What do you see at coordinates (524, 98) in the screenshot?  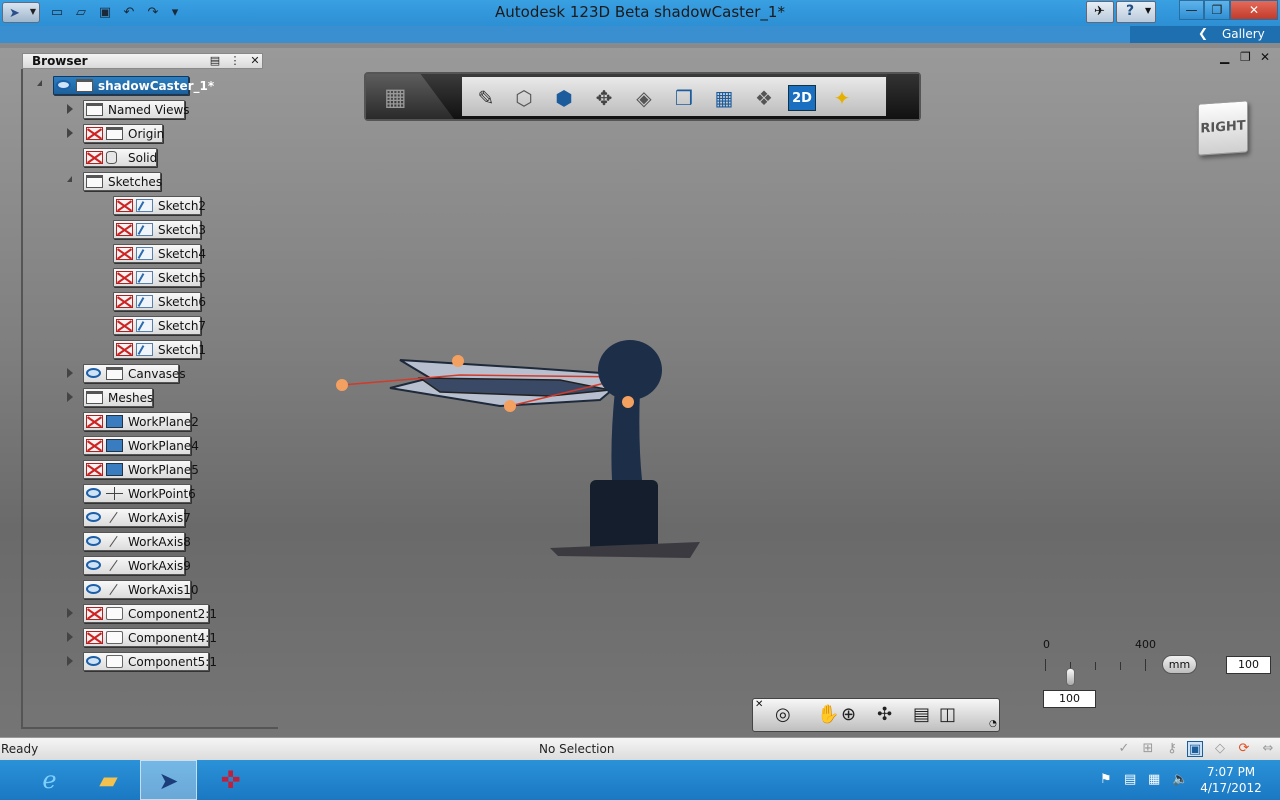 I see `construct-icon: ⬡` at bounding box center [524, 98].